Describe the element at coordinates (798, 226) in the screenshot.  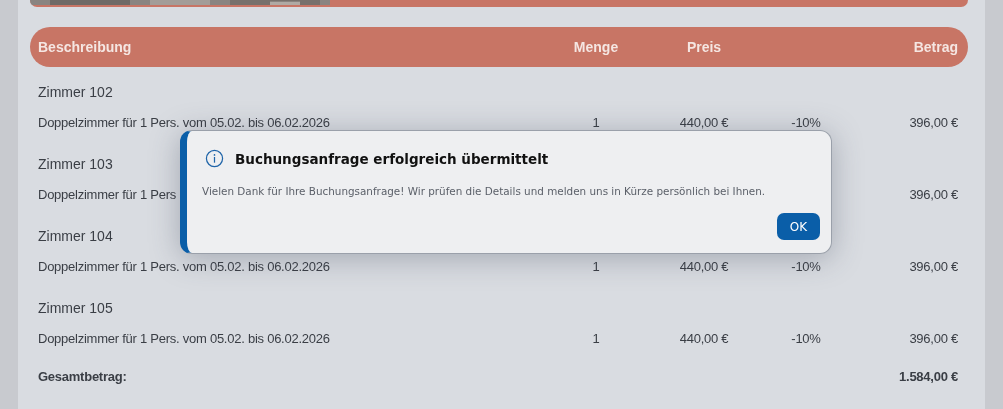
I see `ok-button: OK` at that location.